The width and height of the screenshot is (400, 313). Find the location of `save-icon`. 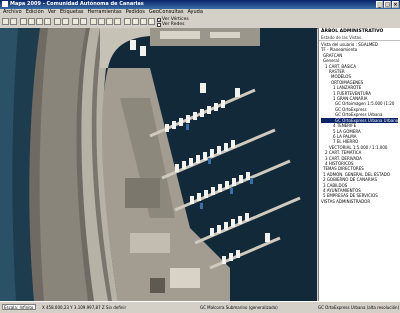

save-icon is located at coordinates (13, 21).